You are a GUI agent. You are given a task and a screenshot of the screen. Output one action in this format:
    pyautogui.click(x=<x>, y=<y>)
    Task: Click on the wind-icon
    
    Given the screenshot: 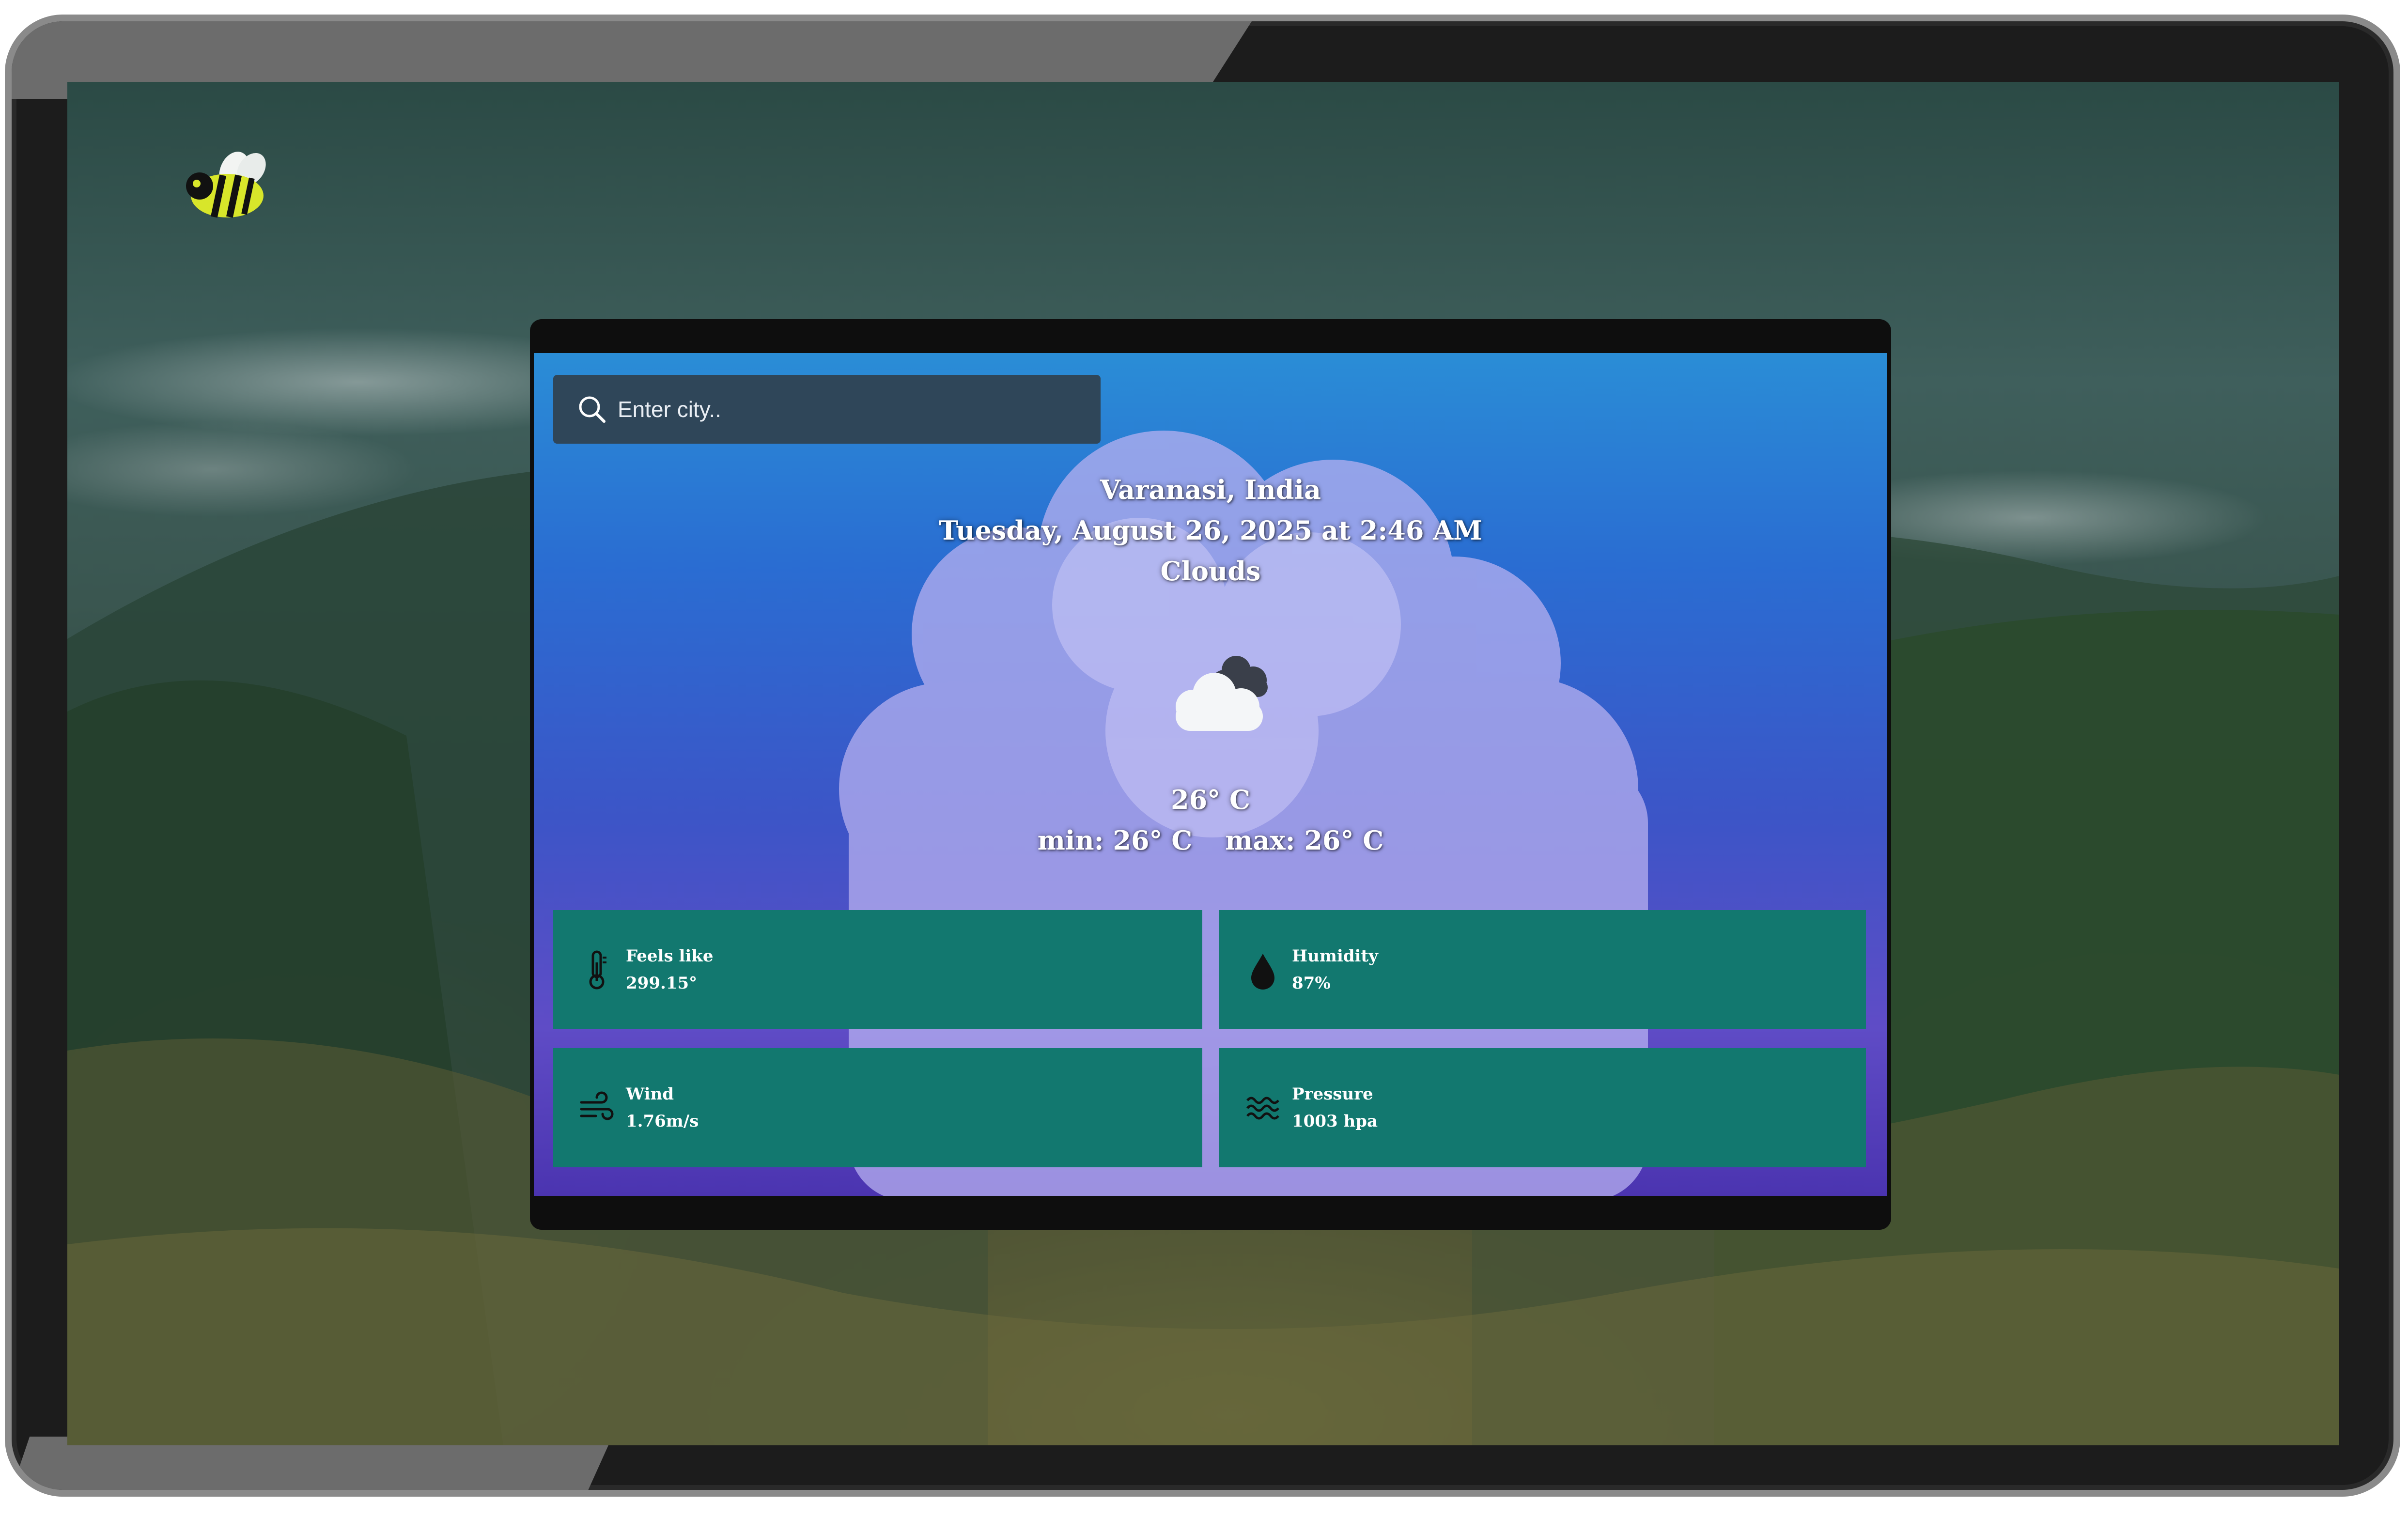 What is the action you would take?
    pyautogui.click(x=597, y=1105)
    